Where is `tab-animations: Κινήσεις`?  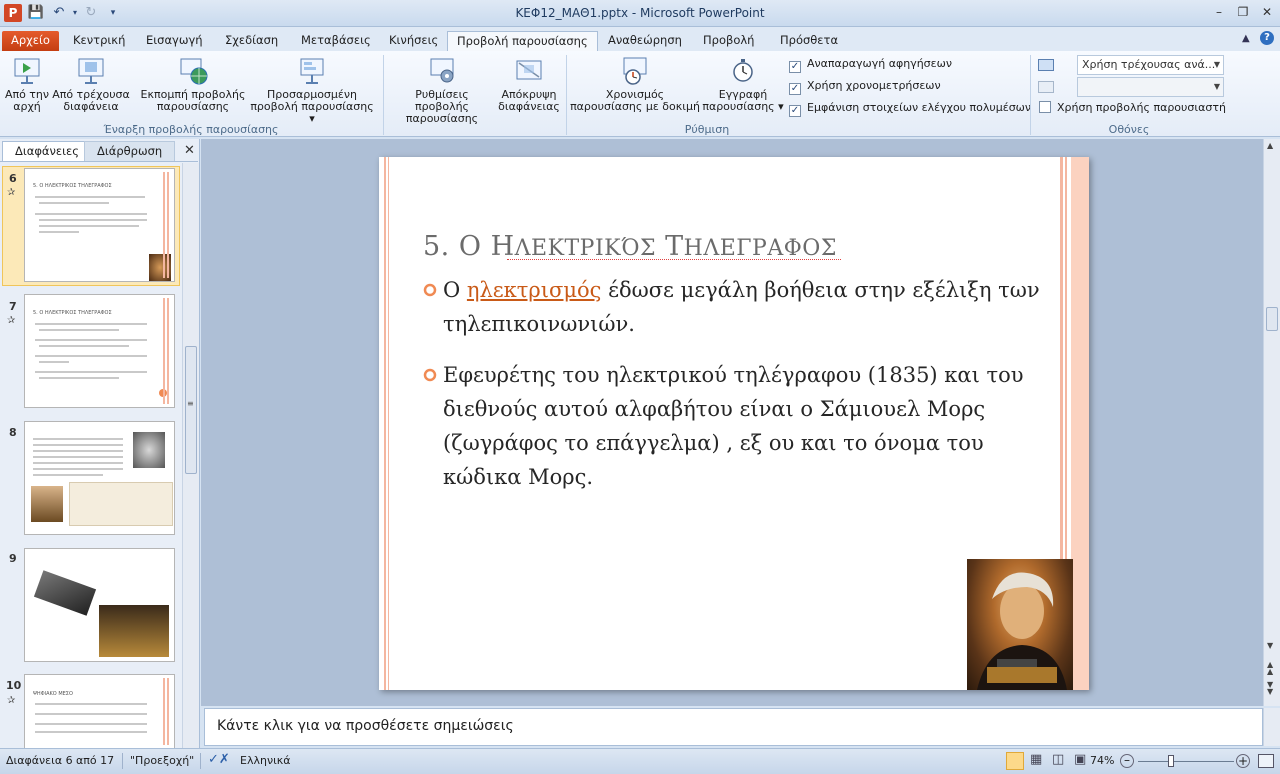
tab-animations: Κινήσεις is located at coordinates (413, 41).